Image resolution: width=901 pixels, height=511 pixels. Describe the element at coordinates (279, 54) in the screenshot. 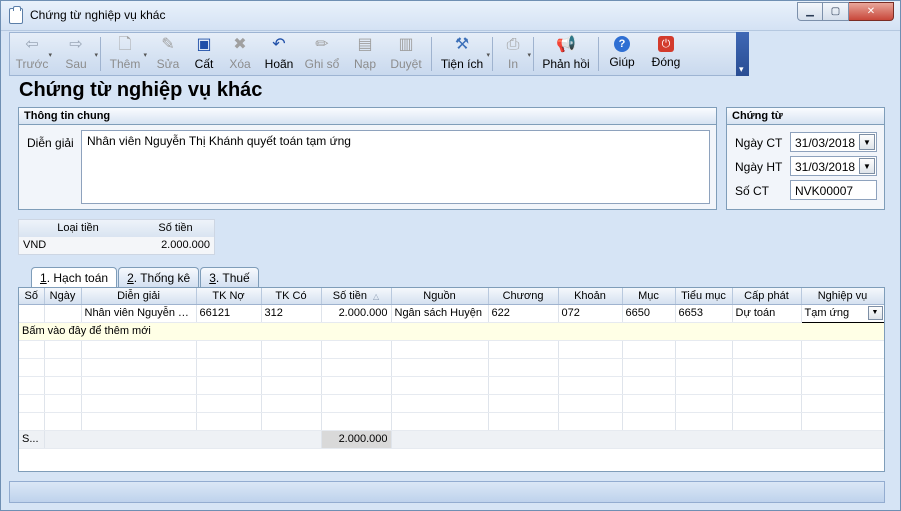

I see `postpone-button: ↶ Hoãn` at that location.